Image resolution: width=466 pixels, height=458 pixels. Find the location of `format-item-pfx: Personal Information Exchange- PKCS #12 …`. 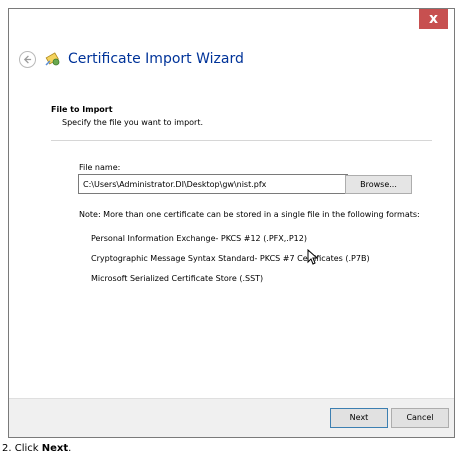

format-item-pfx: Personal Information Exchange- PKCS #12 … is located at coordinates (199, 238).